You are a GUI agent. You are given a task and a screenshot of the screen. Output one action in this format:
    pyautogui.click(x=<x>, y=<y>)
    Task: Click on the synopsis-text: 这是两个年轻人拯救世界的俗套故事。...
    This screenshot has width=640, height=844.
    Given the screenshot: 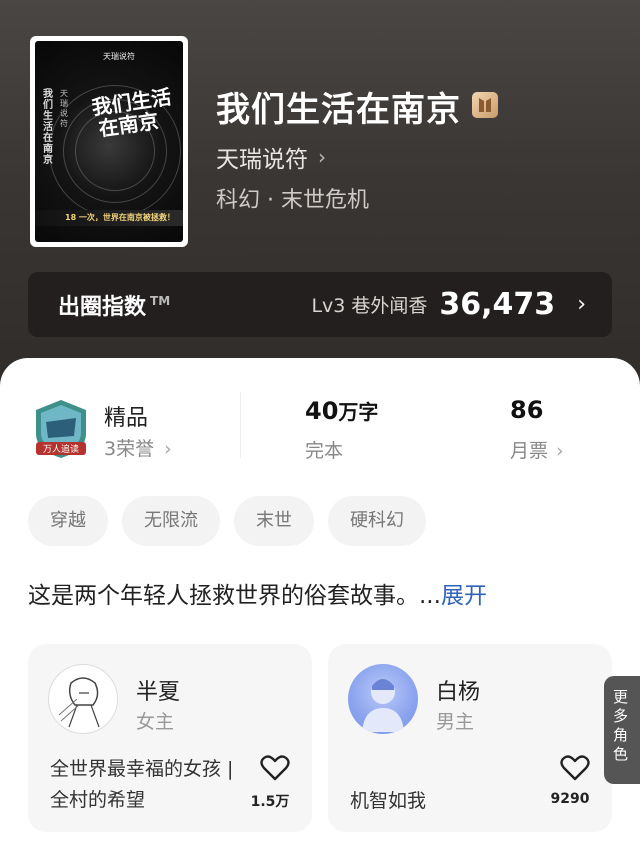 What is the action you would take?
    pyautogui.click(x=234, y=596)
    